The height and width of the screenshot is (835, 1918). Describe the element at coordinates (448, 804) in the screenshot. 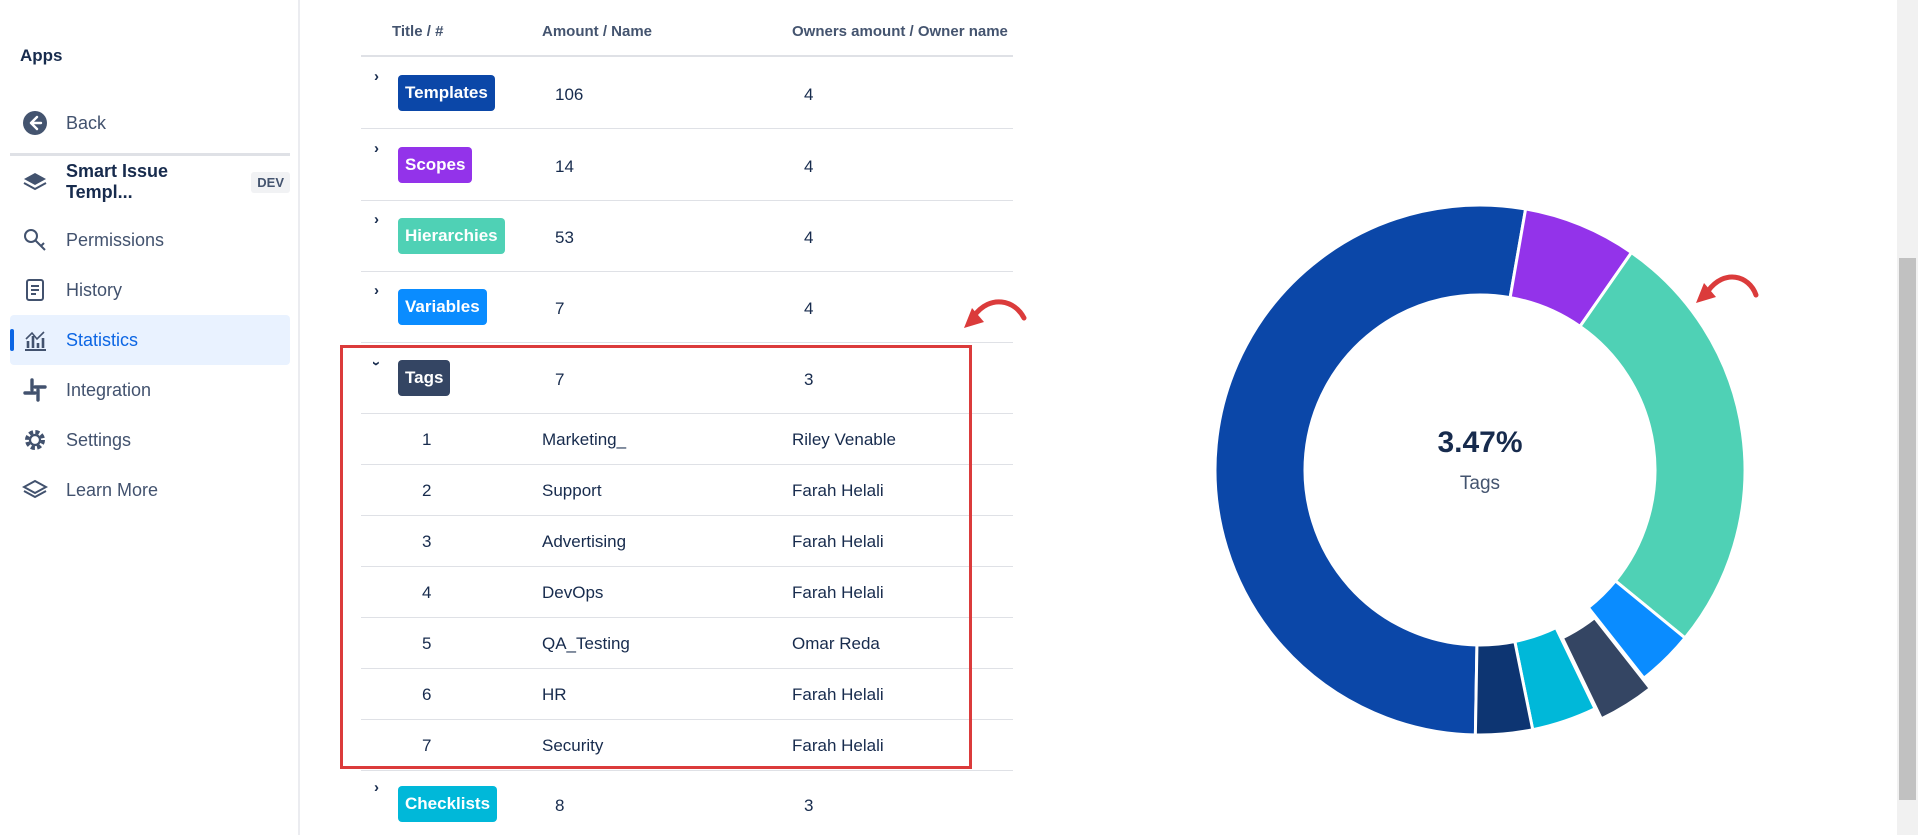

I see `group-pill: Checklists` at that location.